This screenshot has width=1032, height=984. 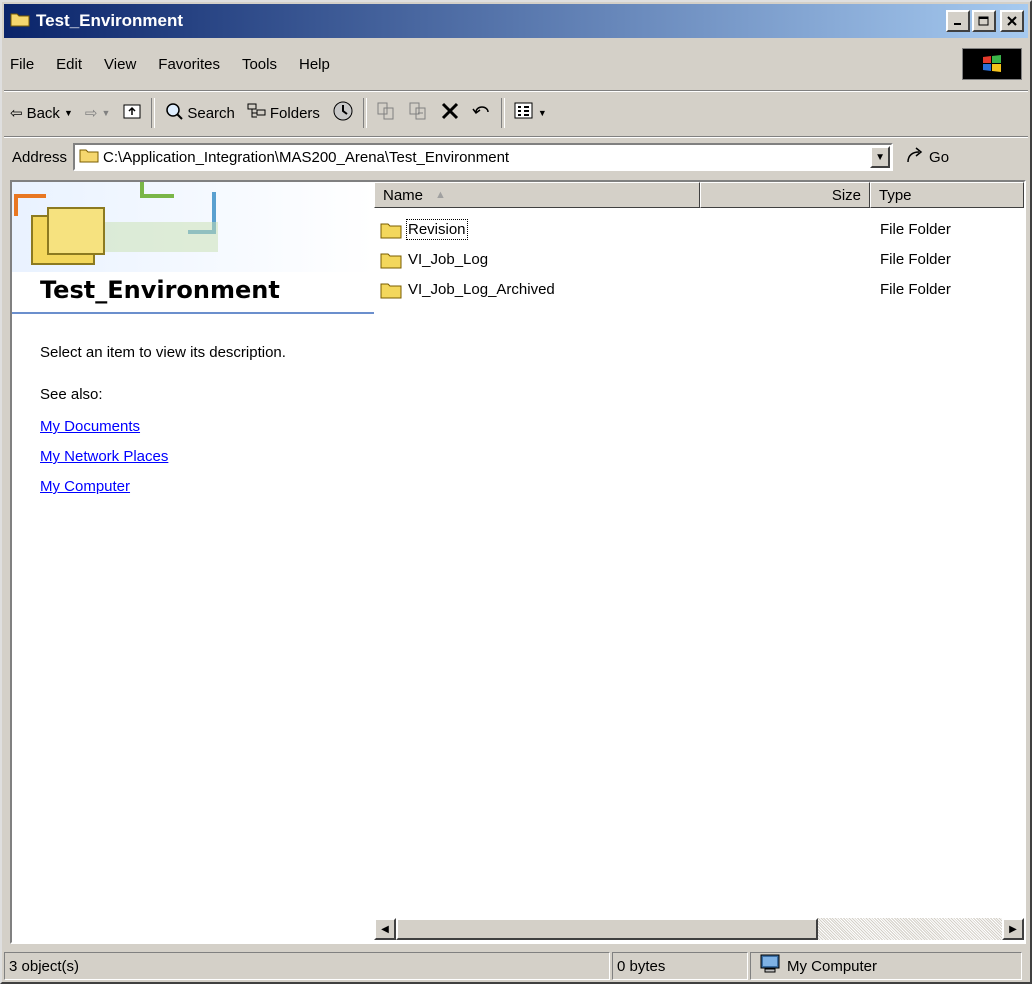 What do you see at coordinates (314, 64) in the screenshot?
I see `menu-help: Help` at bounding box center [314, 64].